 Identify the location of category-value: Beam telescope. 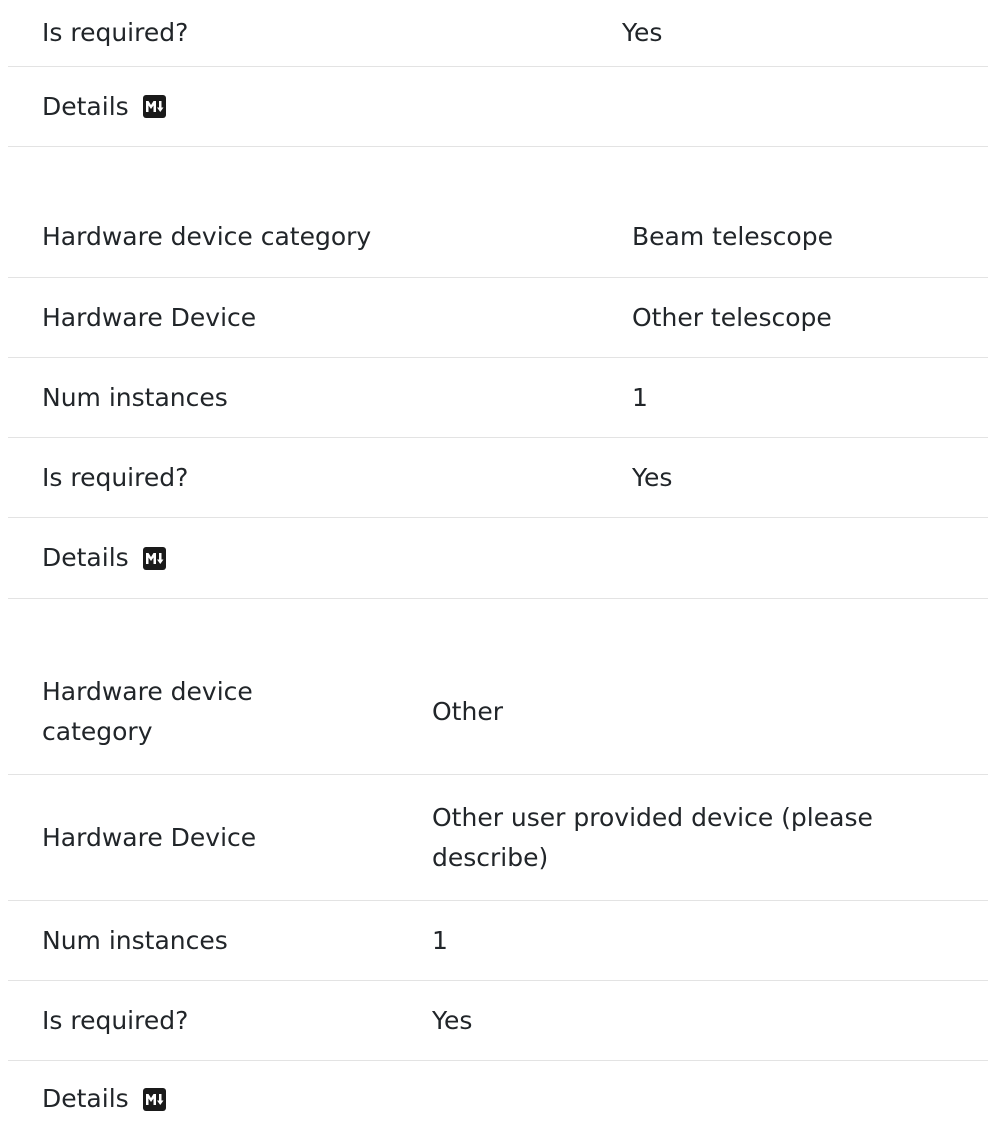
(732, 236).